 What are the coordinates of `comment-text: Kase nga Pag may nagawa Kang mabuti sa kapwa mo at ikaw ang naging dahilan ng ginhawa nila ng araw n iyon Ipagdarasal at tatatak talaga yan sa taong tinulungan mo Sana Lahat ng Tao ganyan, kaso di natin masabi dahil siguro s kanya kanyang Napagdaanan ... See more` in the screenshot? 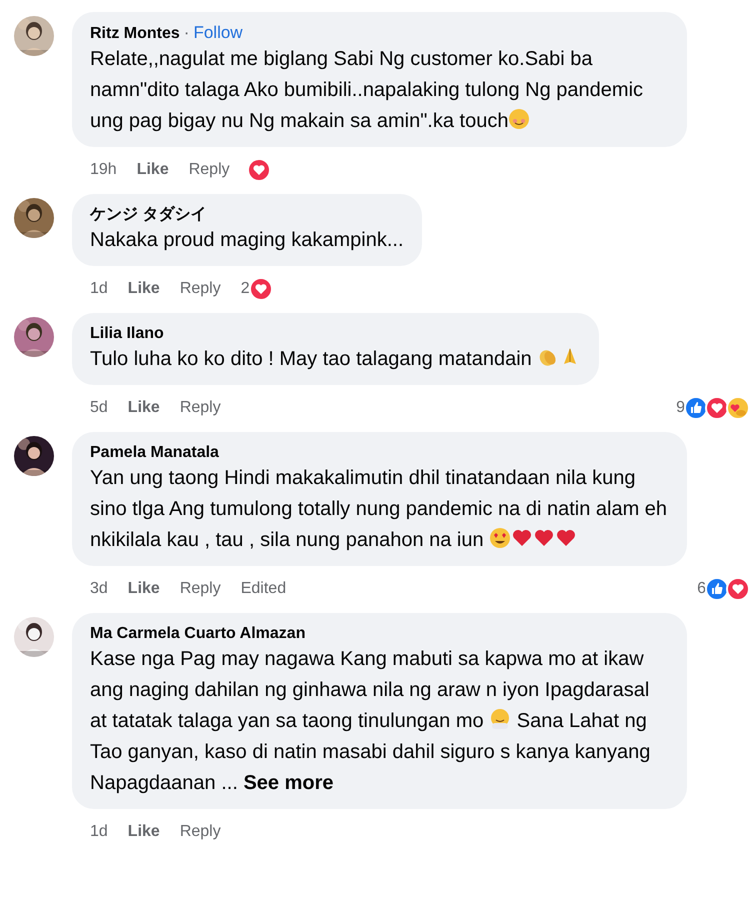 It's located at (371, 721).